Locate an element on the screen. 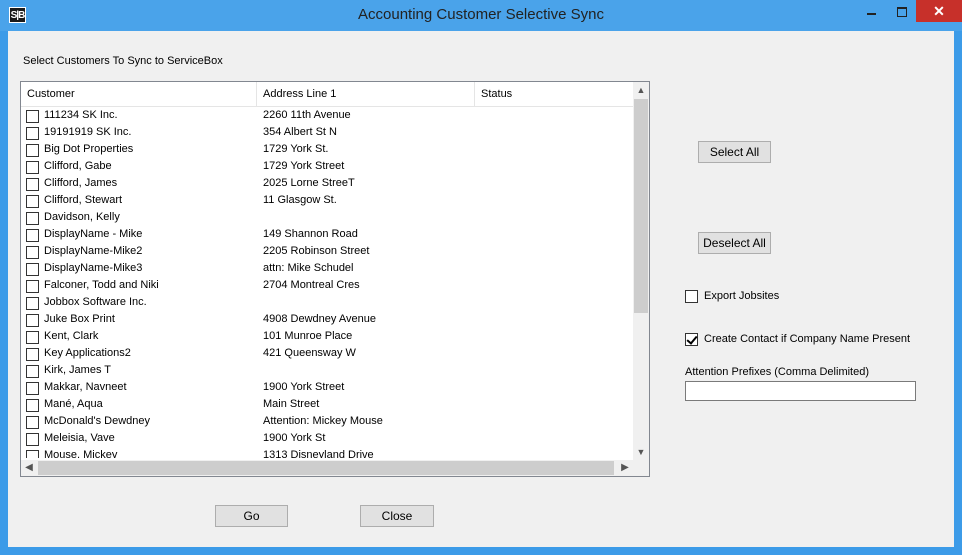  list-item: 19191919 SK Inc. 354 Albert St N is located at coordinates (327, 133).